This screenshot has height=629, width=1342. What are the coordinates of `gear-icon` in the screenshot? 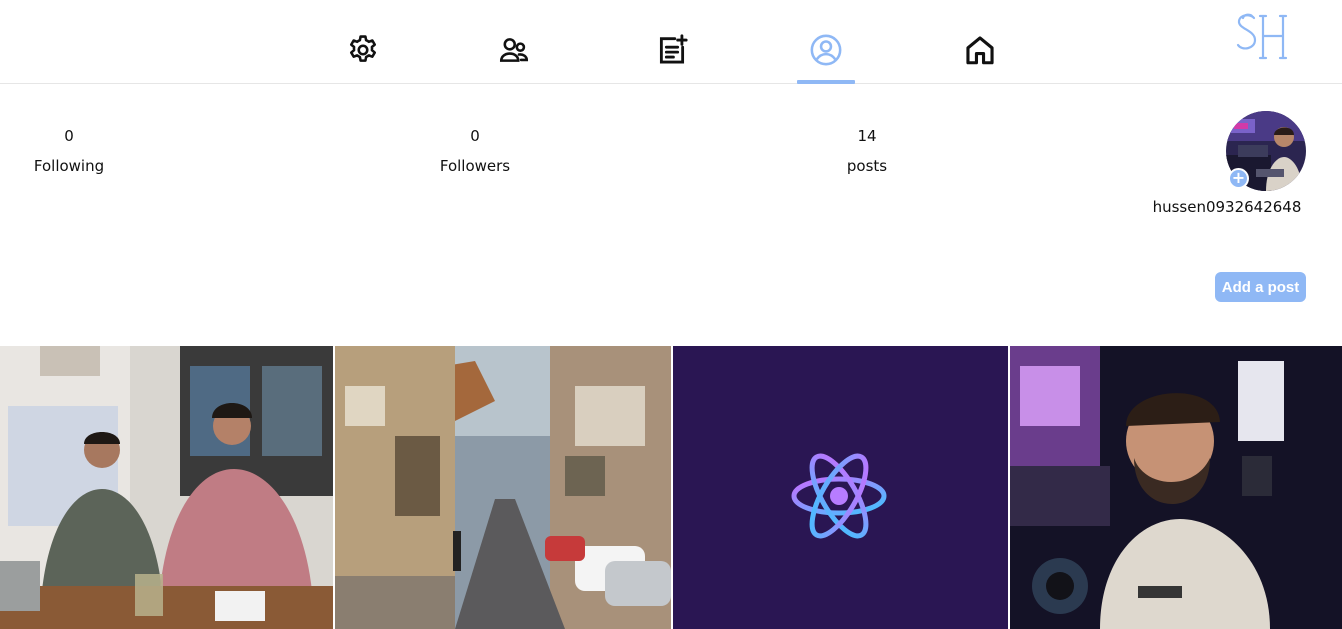 It's located at (363, 48).